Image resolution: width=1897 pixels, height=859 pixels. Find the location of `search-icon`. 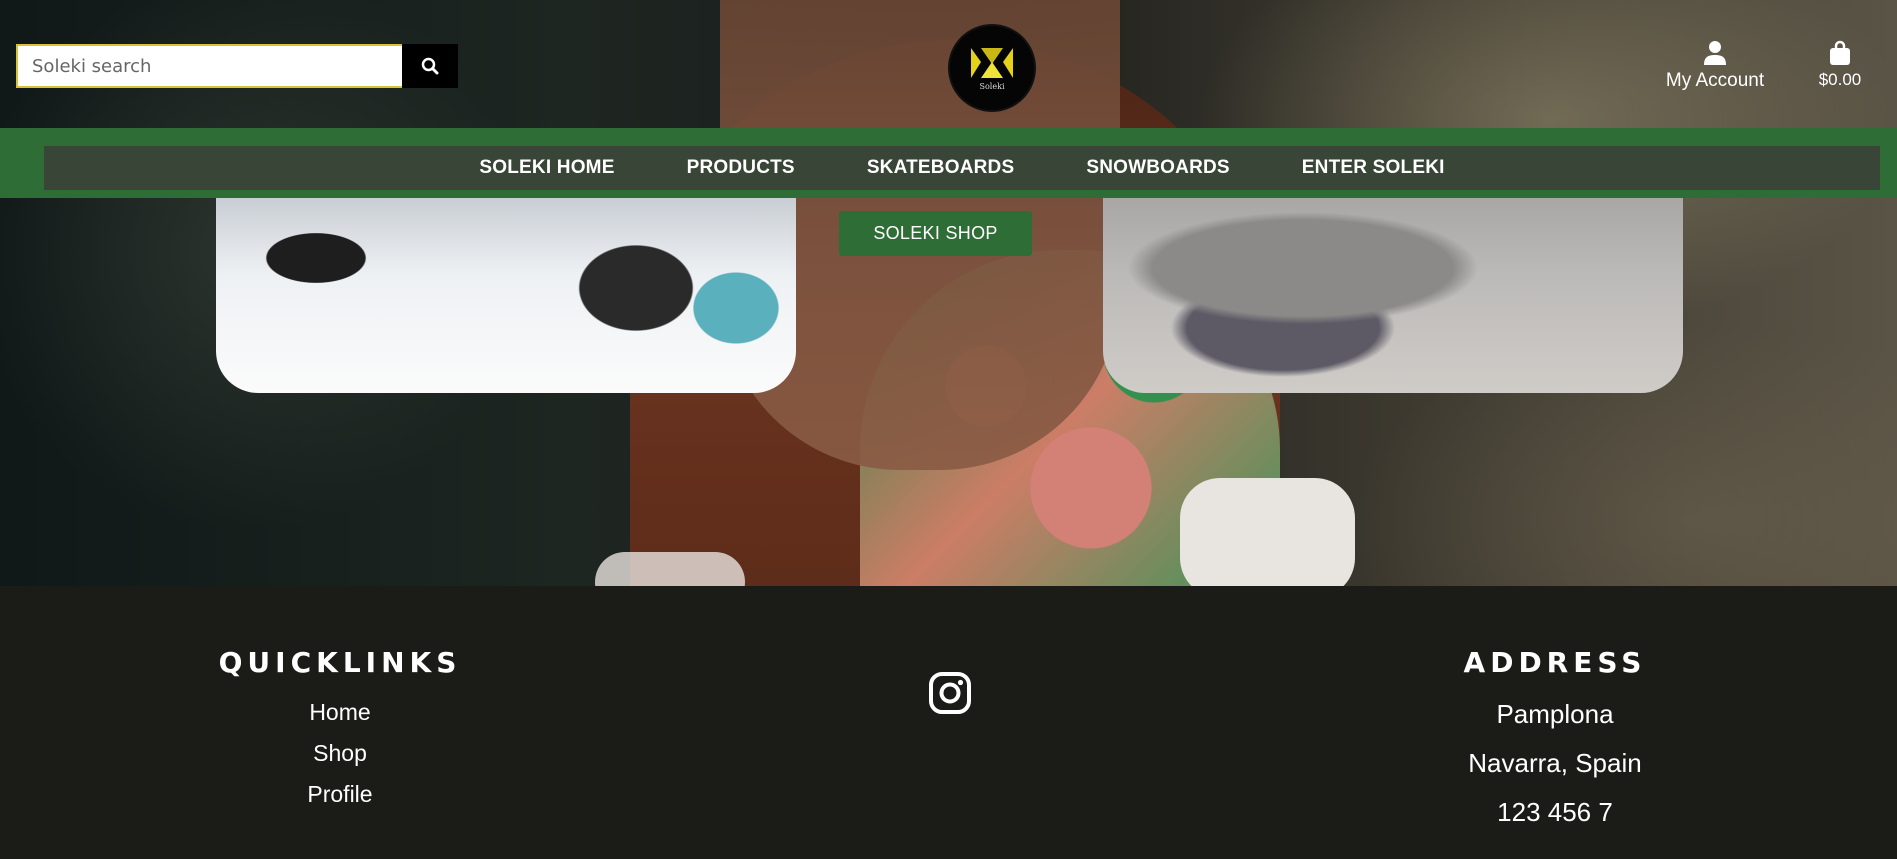

search-icon is located at coordinates (430, 66).